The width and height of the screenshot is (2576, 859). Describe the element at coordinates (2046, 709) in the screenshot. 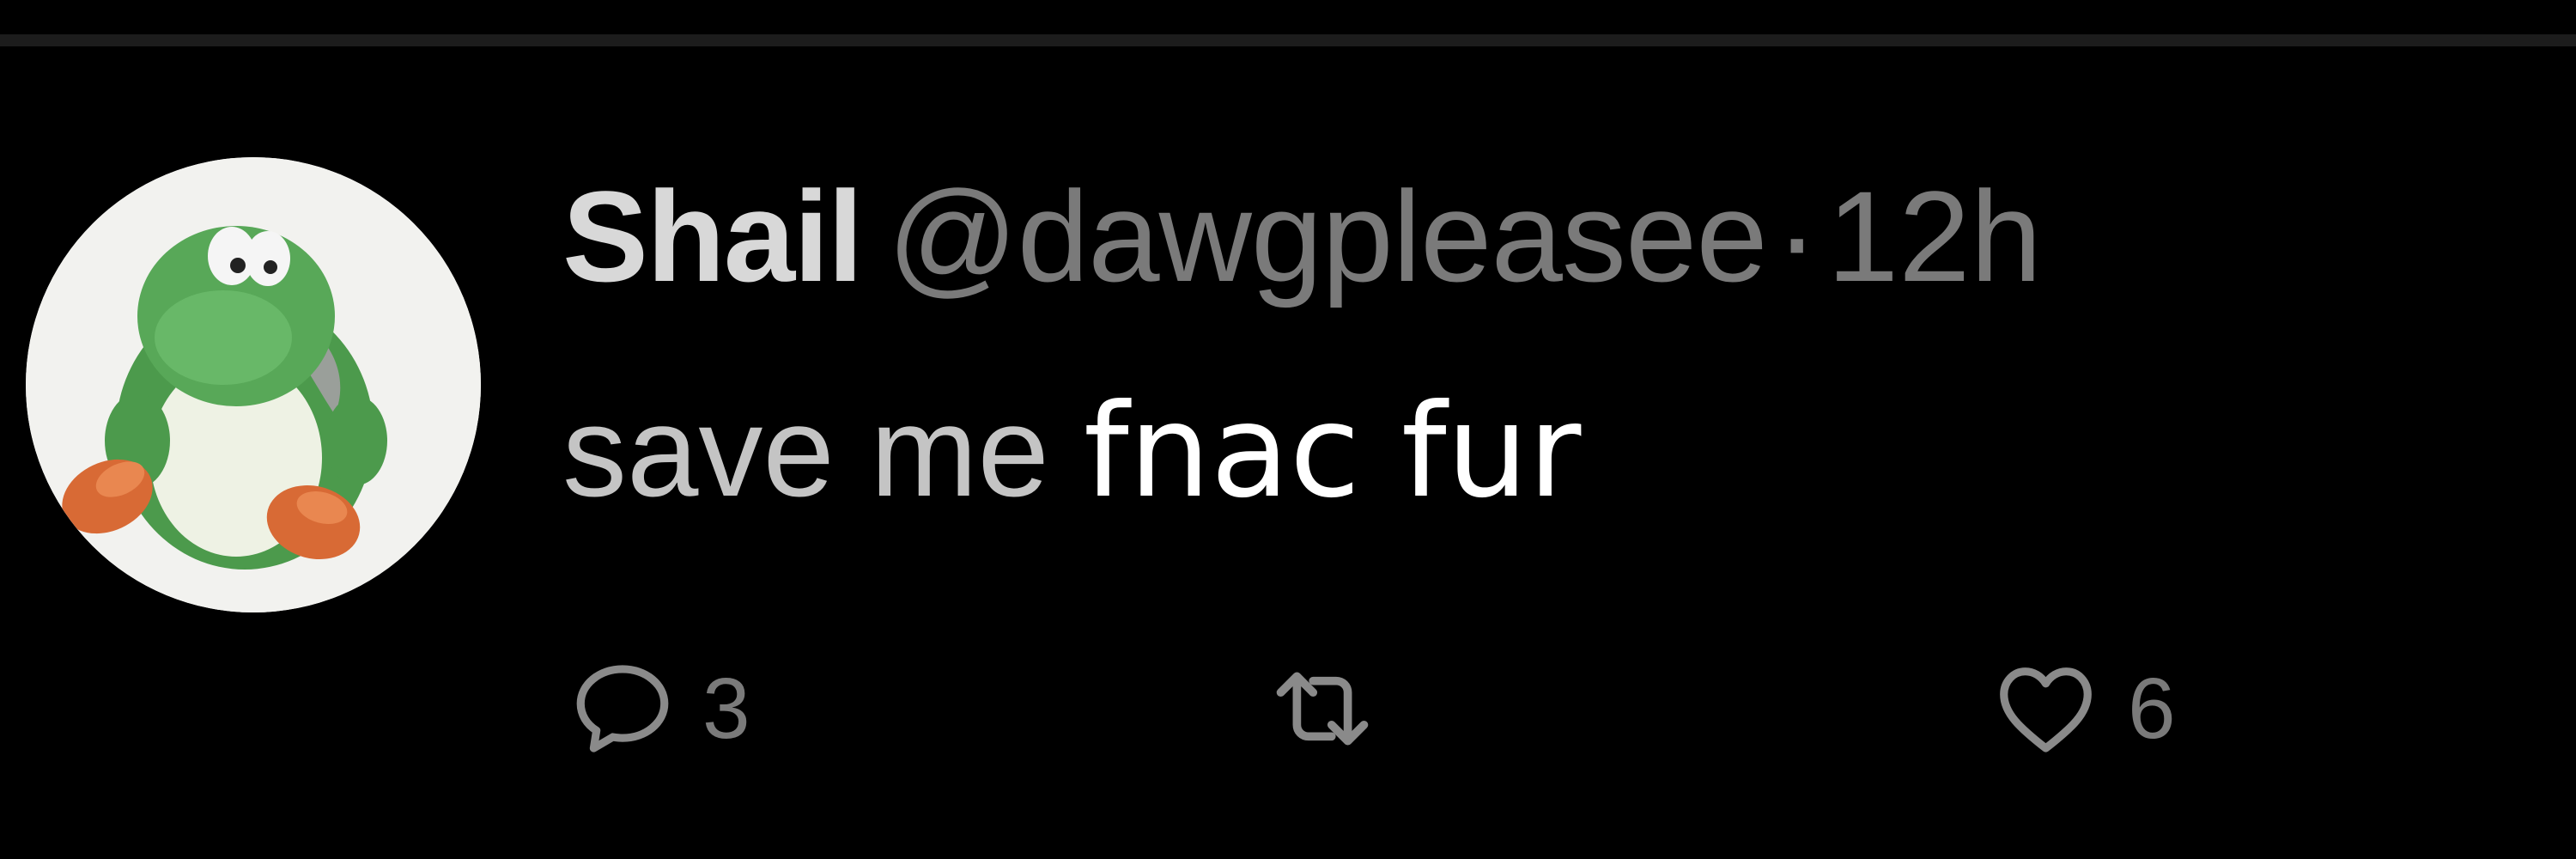

I see `heart-icon` at that location.